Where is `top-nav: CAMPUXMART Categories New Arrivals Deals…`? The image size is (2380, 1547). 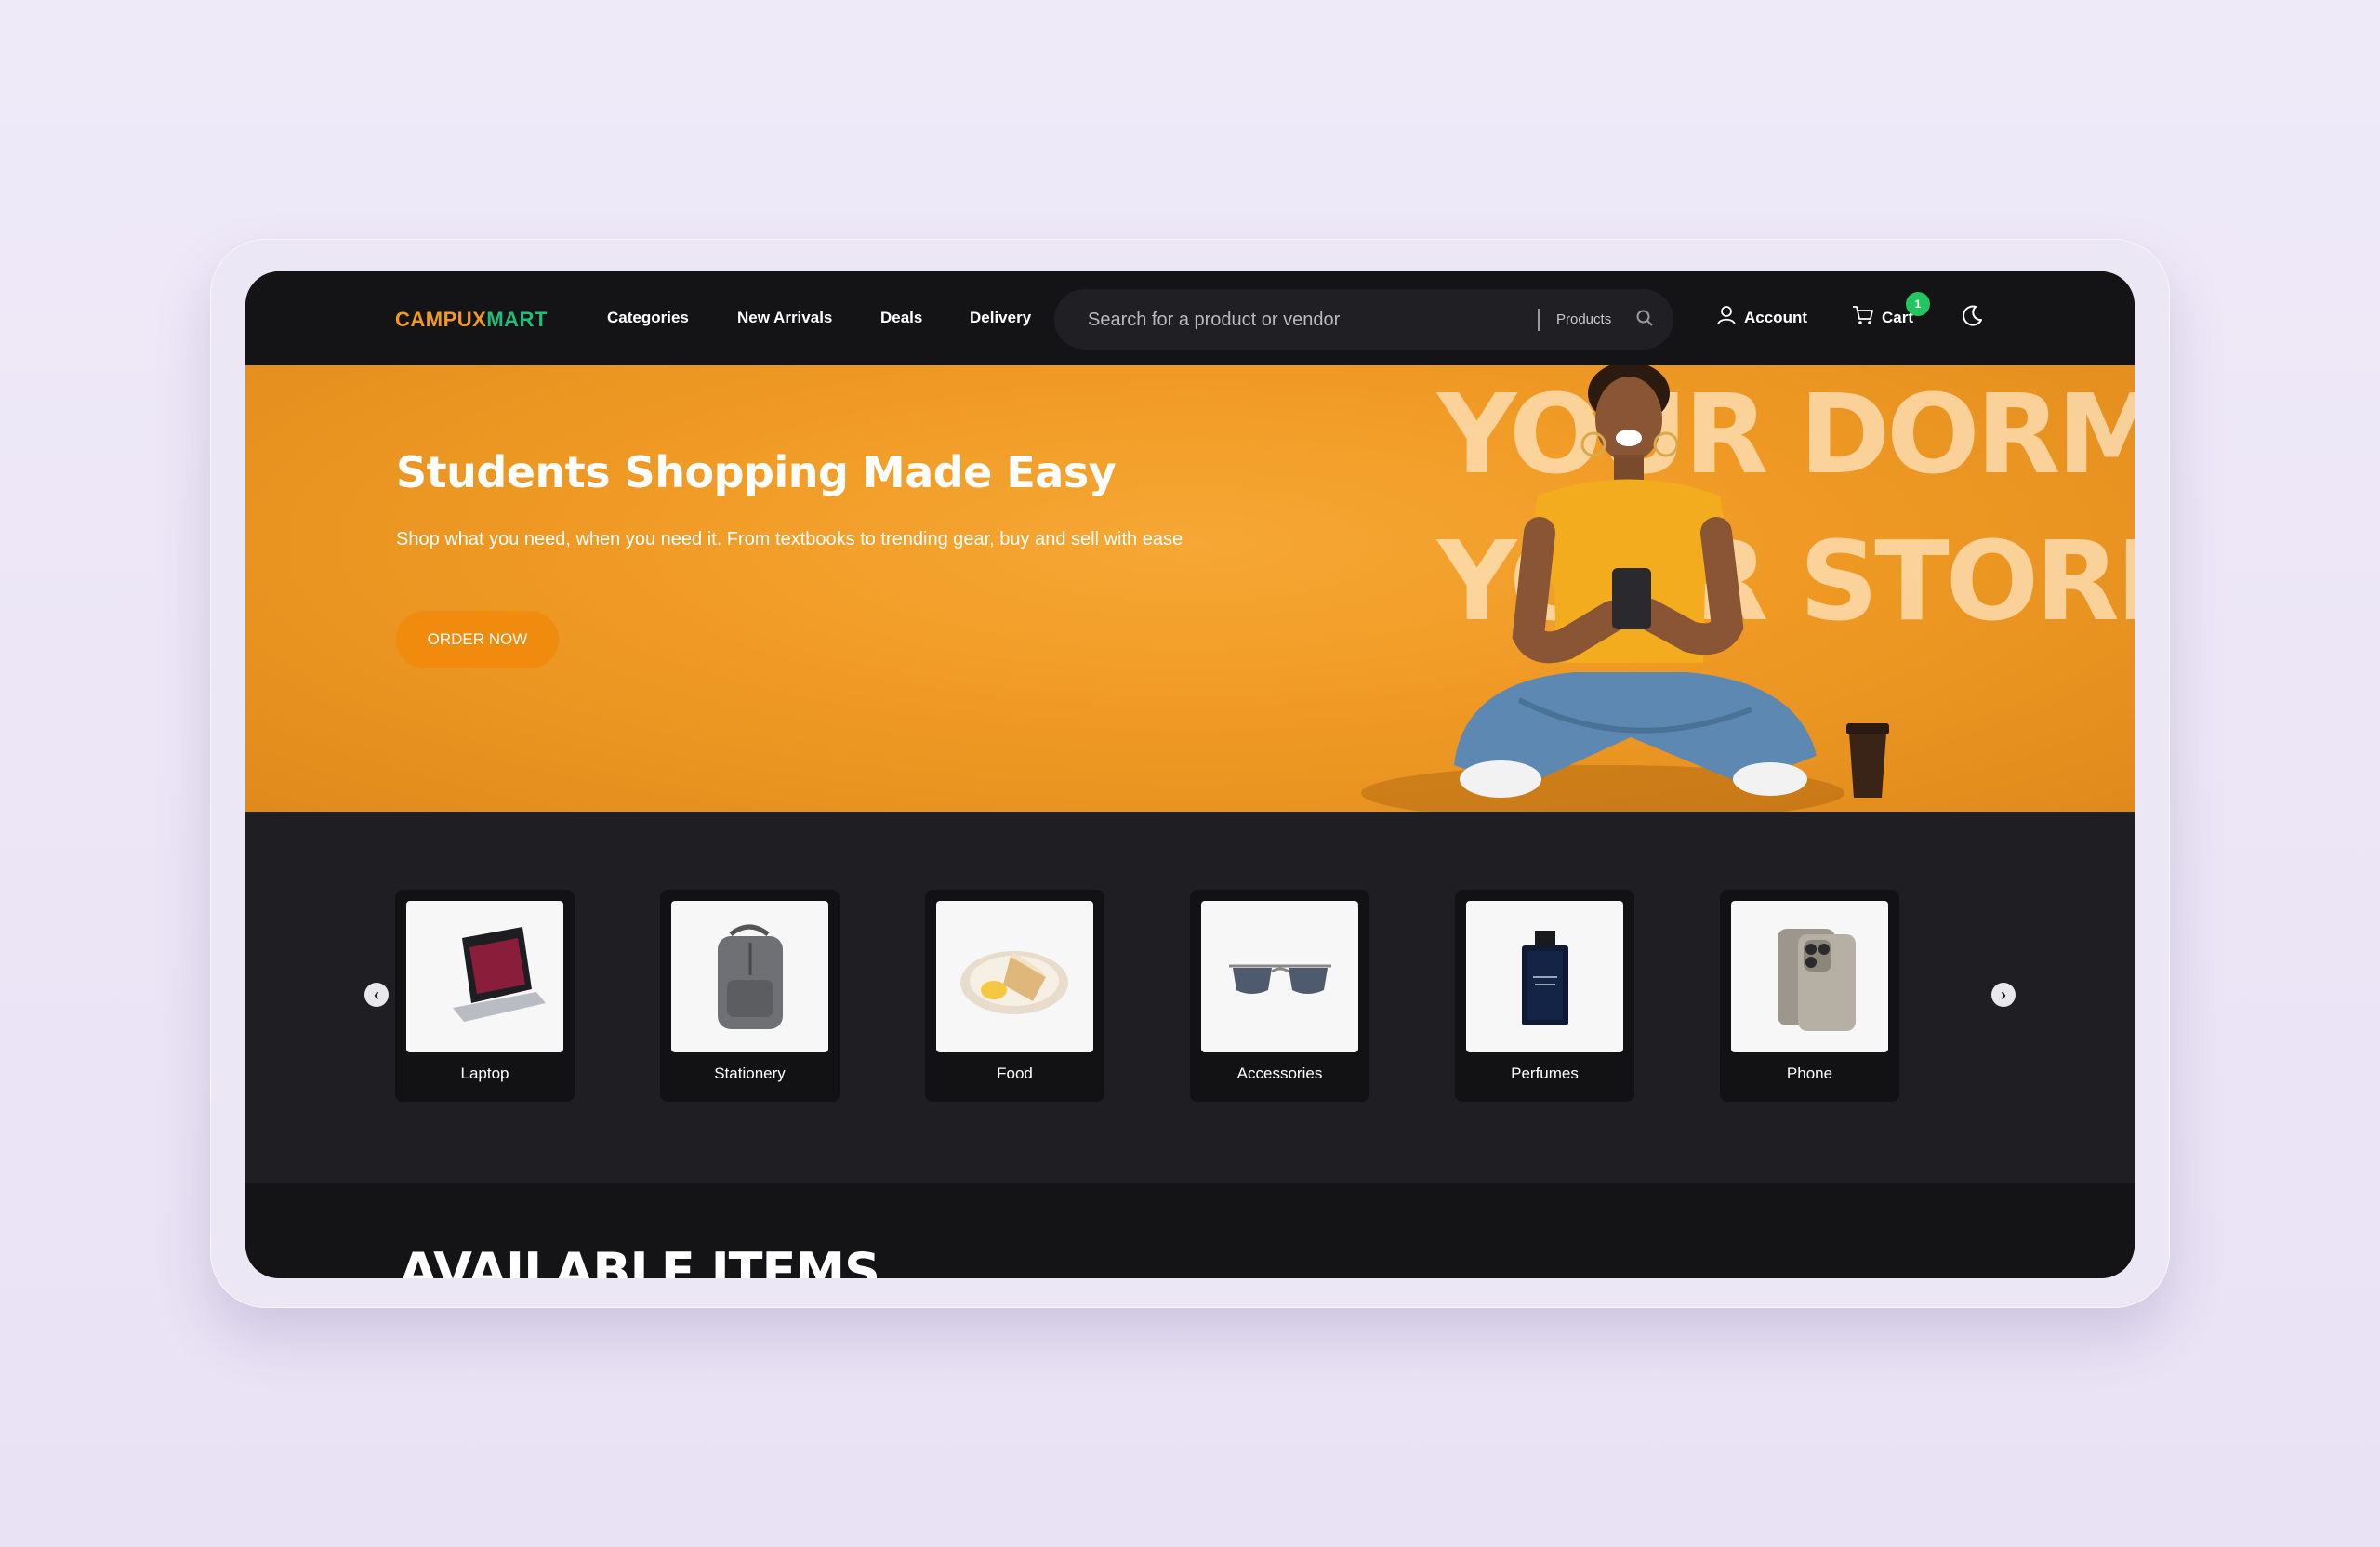 top-nav: CAMPUXMART Categories New Arrivals Deals… is located at coordinates (1190, 318).